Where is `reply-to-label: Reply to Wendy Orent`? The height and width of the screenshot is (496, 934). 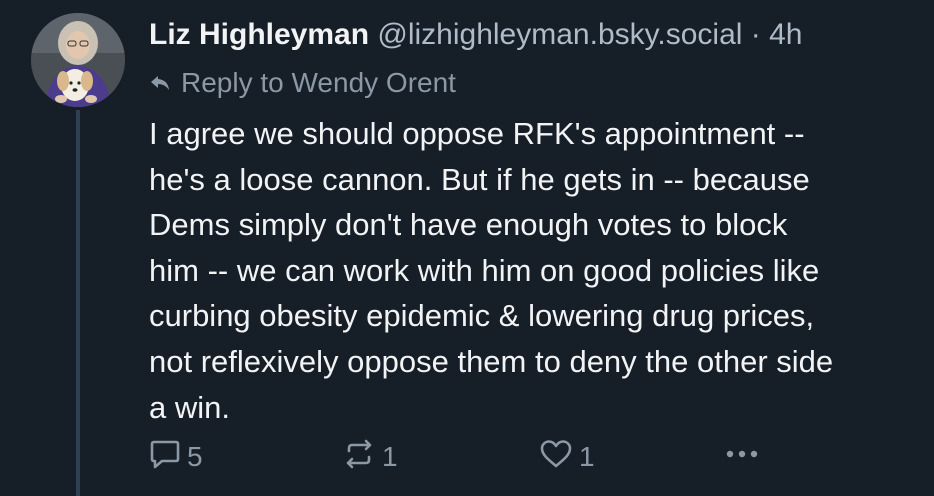
reply-to-label: Reply to Wendy Orent is located at coordinates (318, 82).